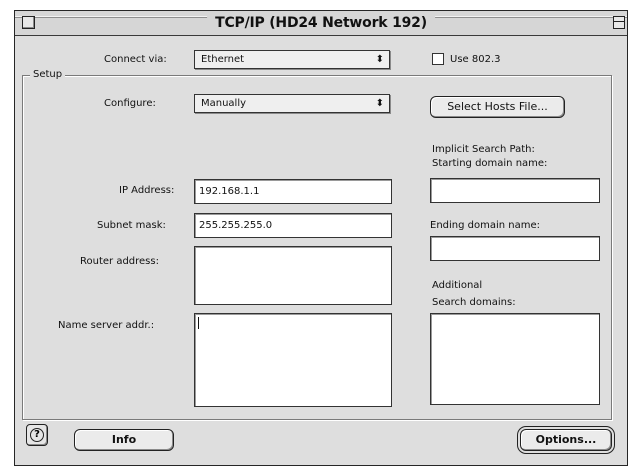 This screenshot has width=634, height=473. Describe the element at coordinates (48, 74) in the screenshot. I see `setup-group-title: Setup` at that location.